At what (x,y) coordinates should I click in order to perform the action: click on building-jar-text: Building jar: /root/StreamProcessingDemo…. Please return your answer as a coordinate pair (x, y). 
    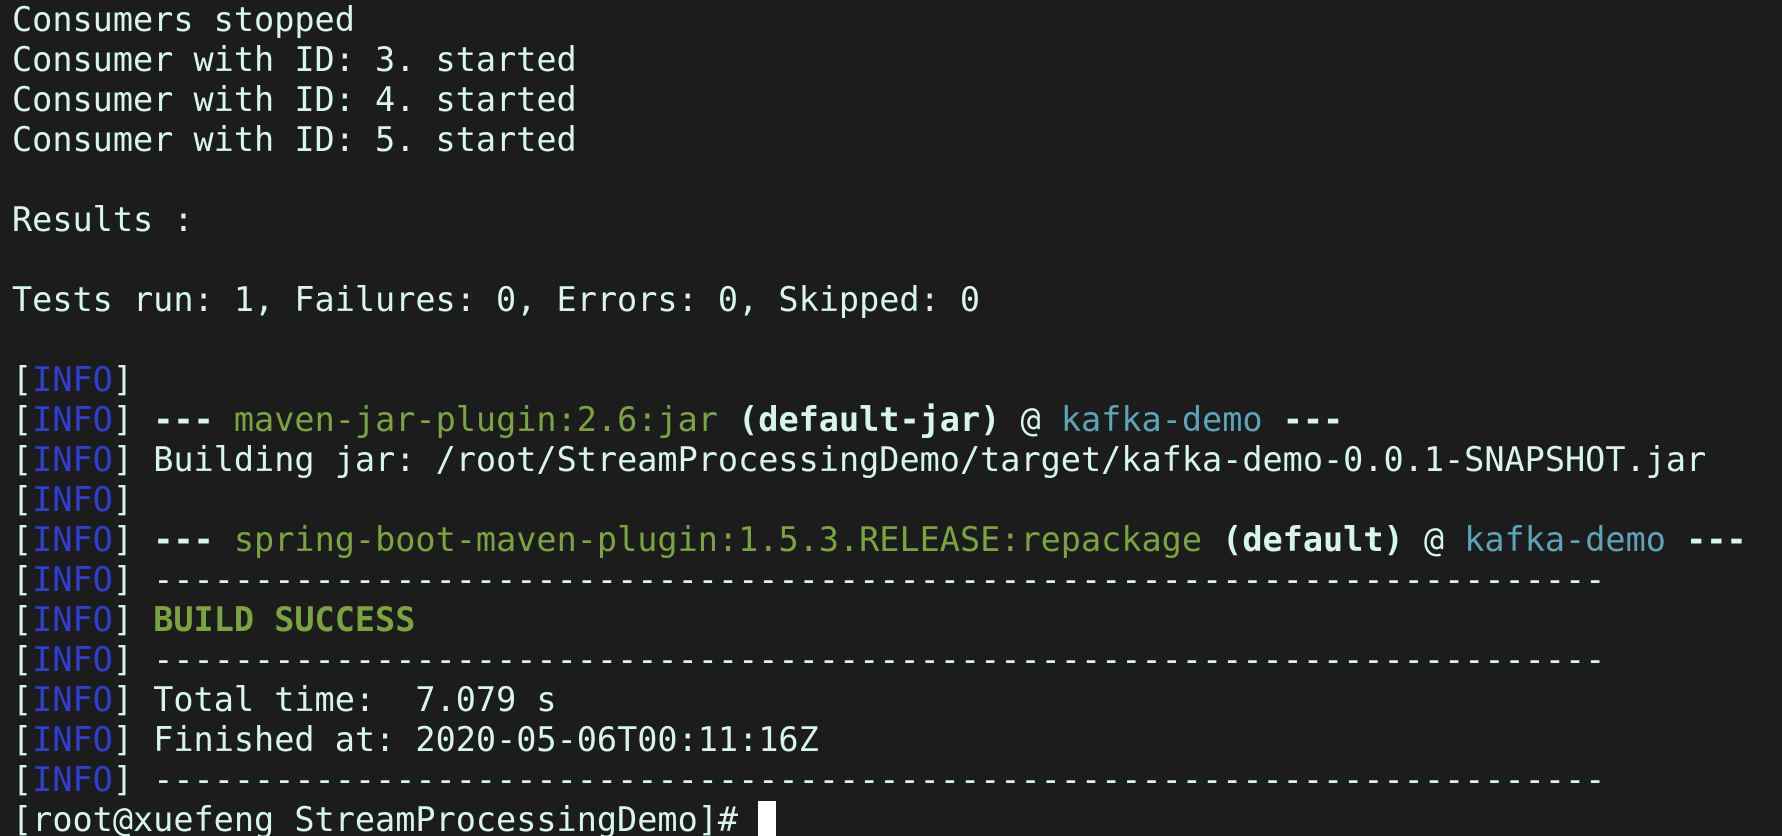
    Looking at the image, I should click on (930, 459).